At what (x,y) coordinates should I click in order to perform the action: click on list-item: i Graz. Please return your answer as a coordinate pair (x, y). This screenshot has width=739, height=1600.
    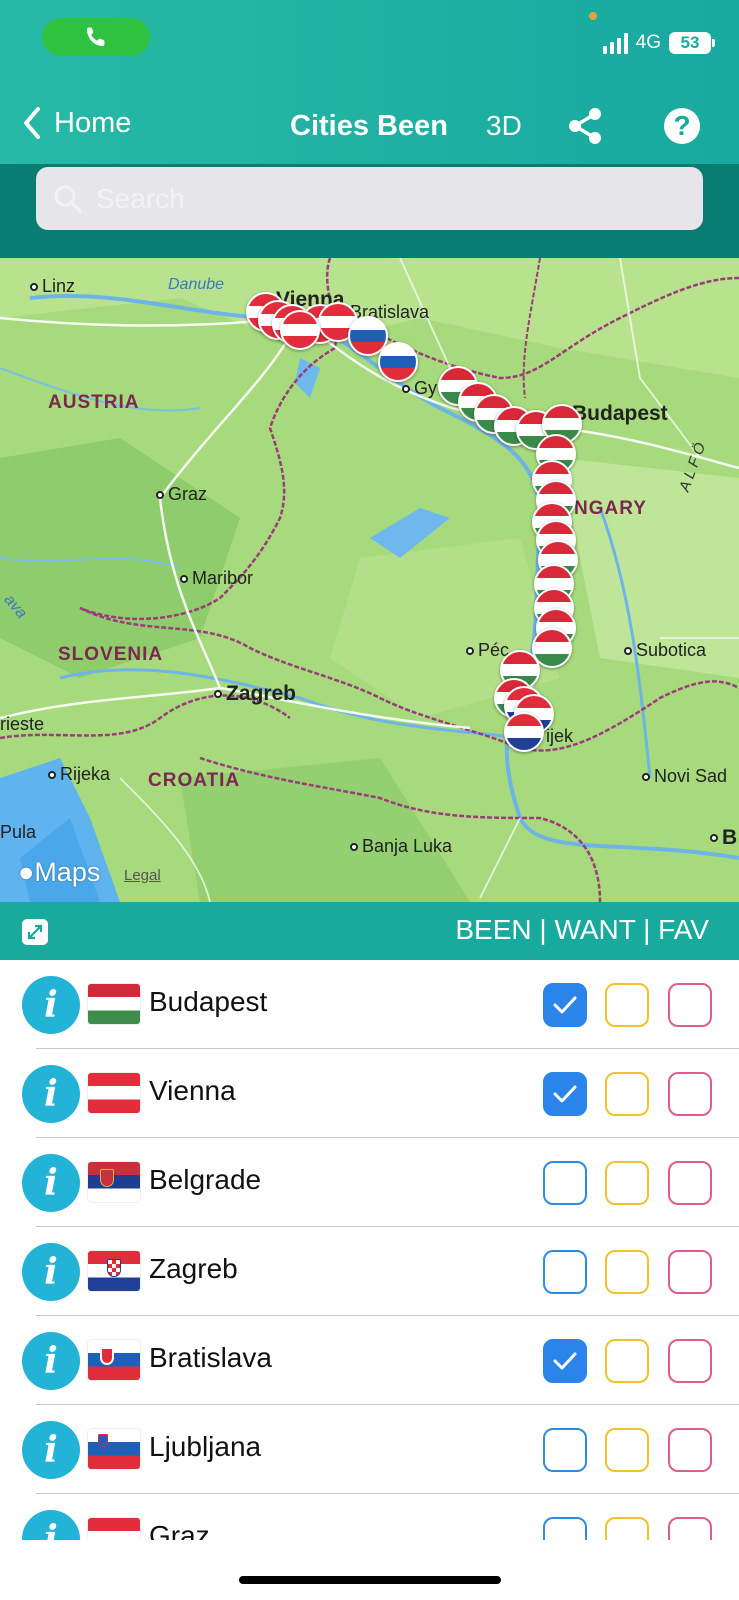
    Looking at the image, I should click on (369, 1517).